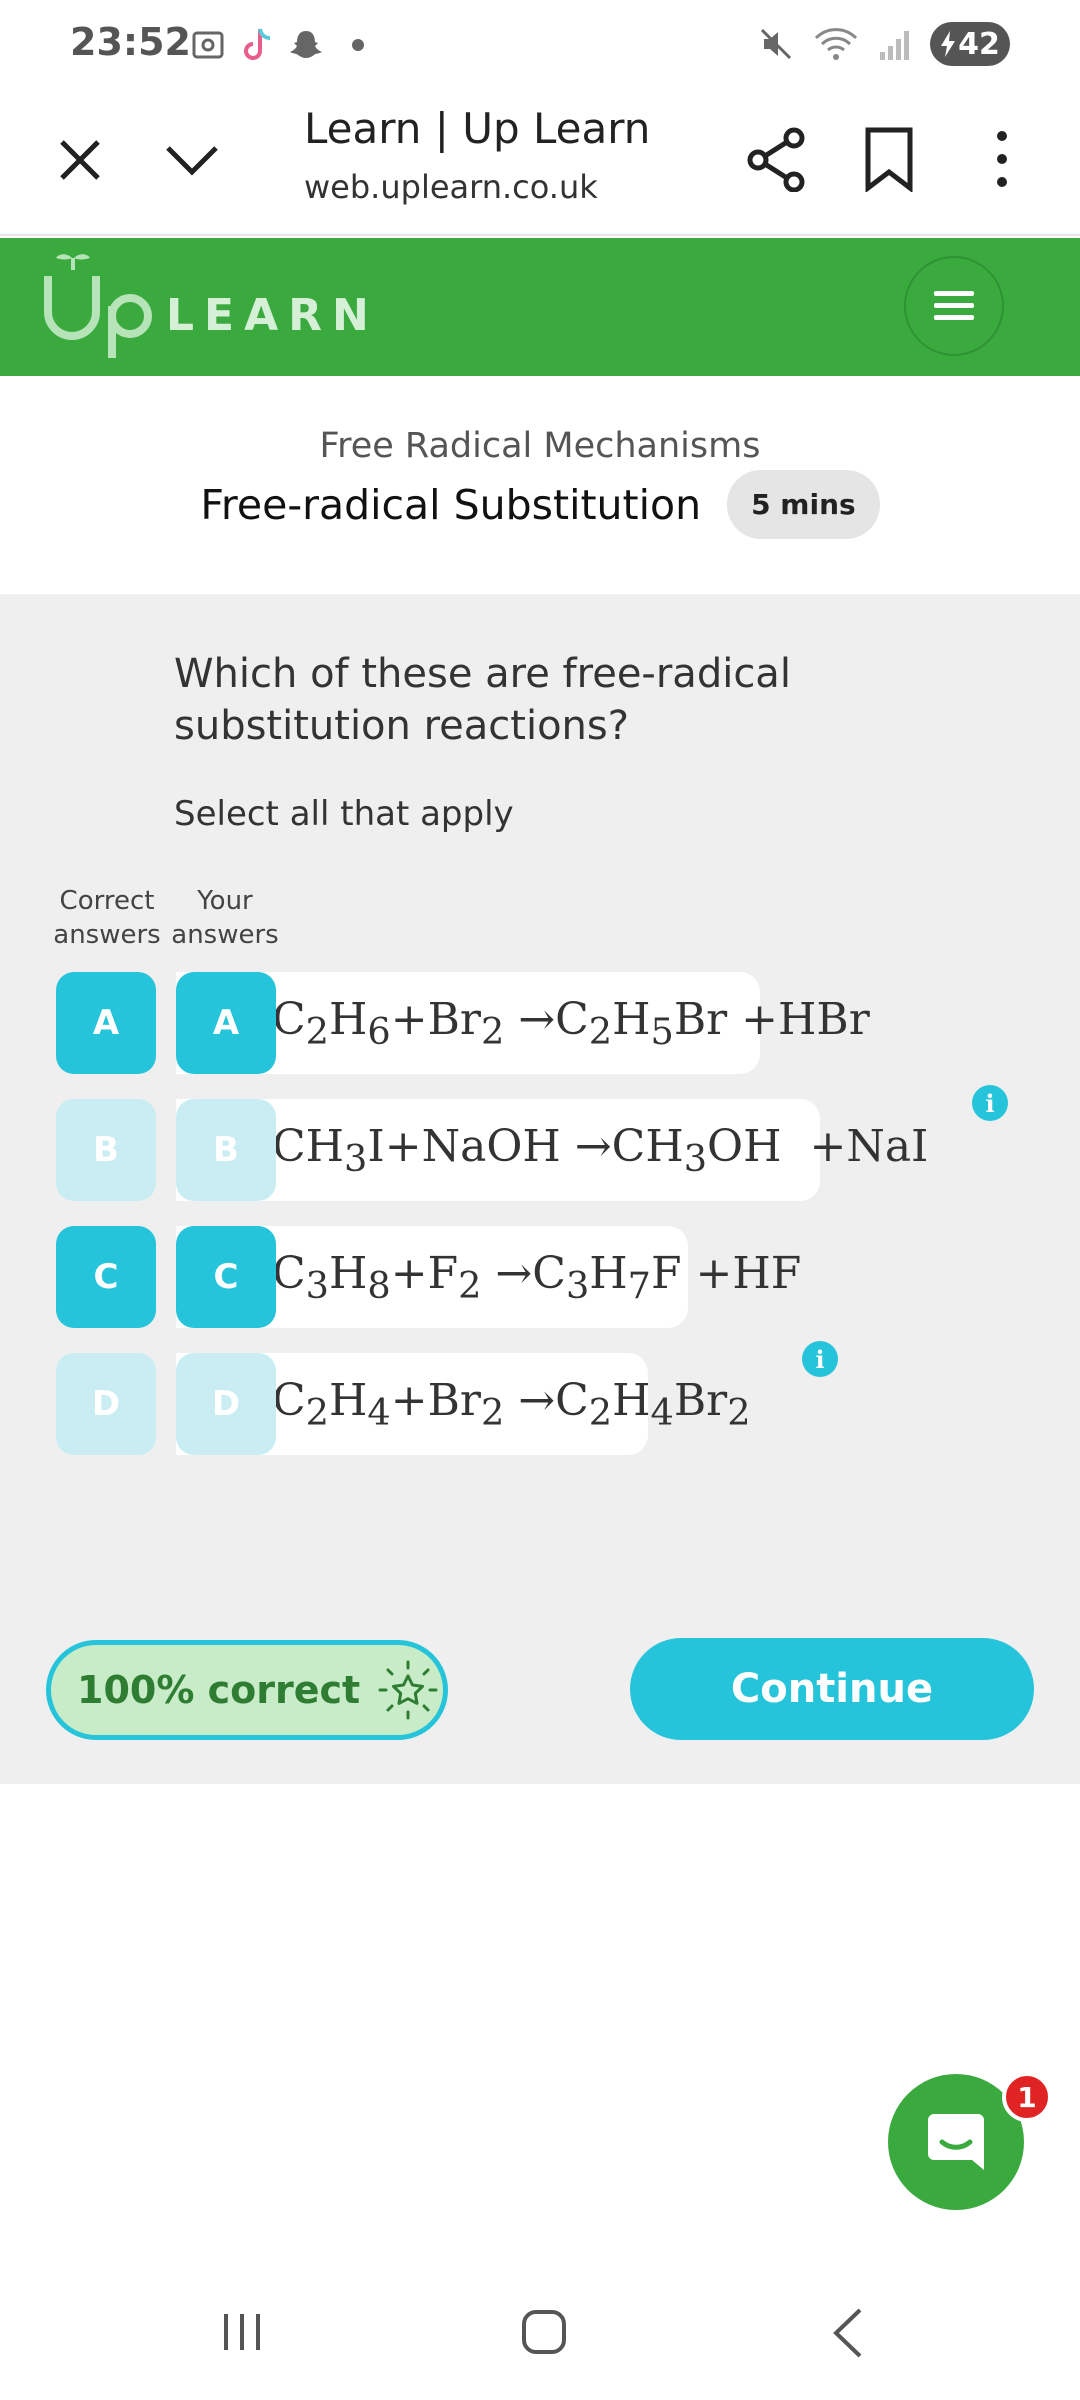  I want to click on home-icon, so click(544, 2332).